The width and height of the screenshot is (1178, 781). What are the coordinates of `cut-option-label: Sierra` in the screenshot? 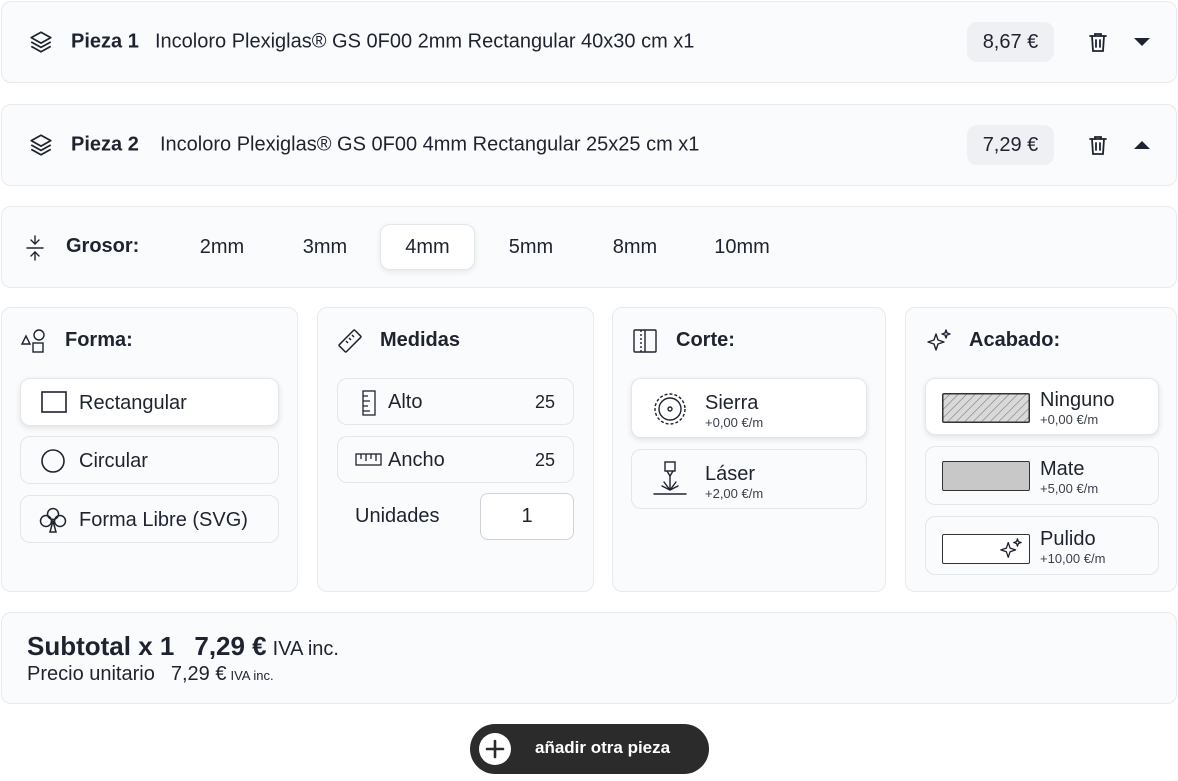 It's located at (732, 403).